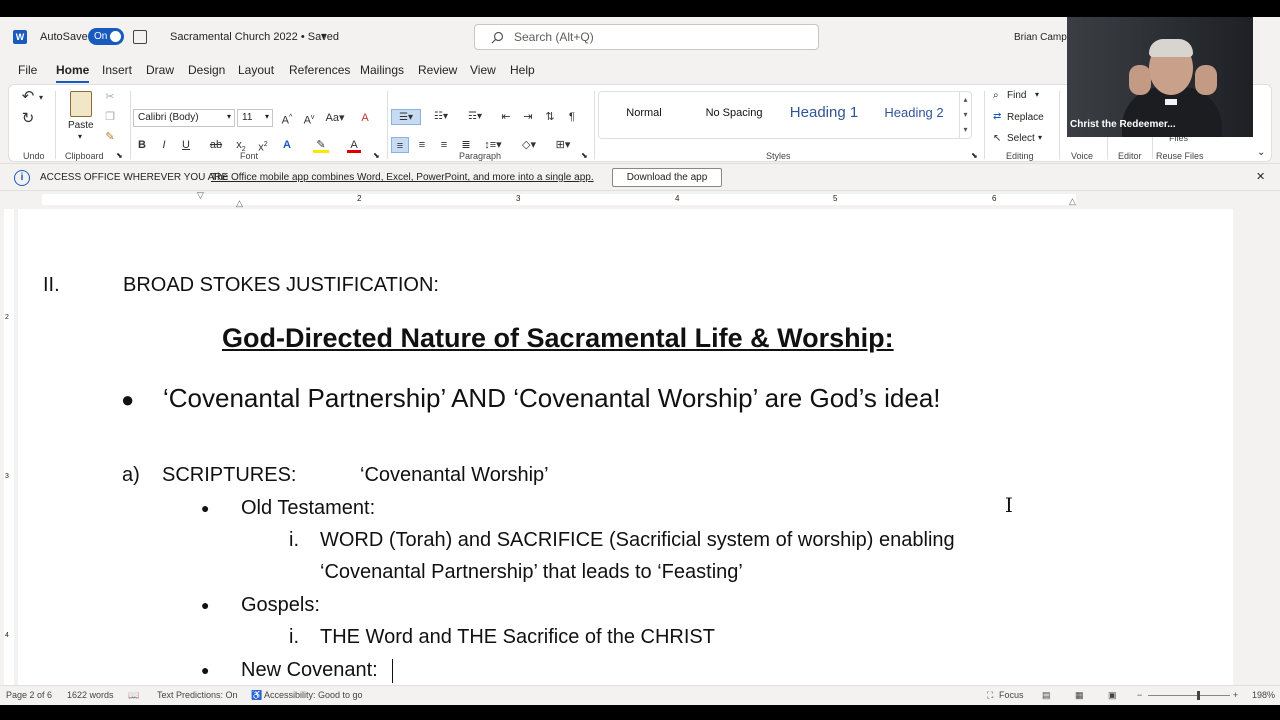  I want to click on tab-help: Help, so click(522, 70).